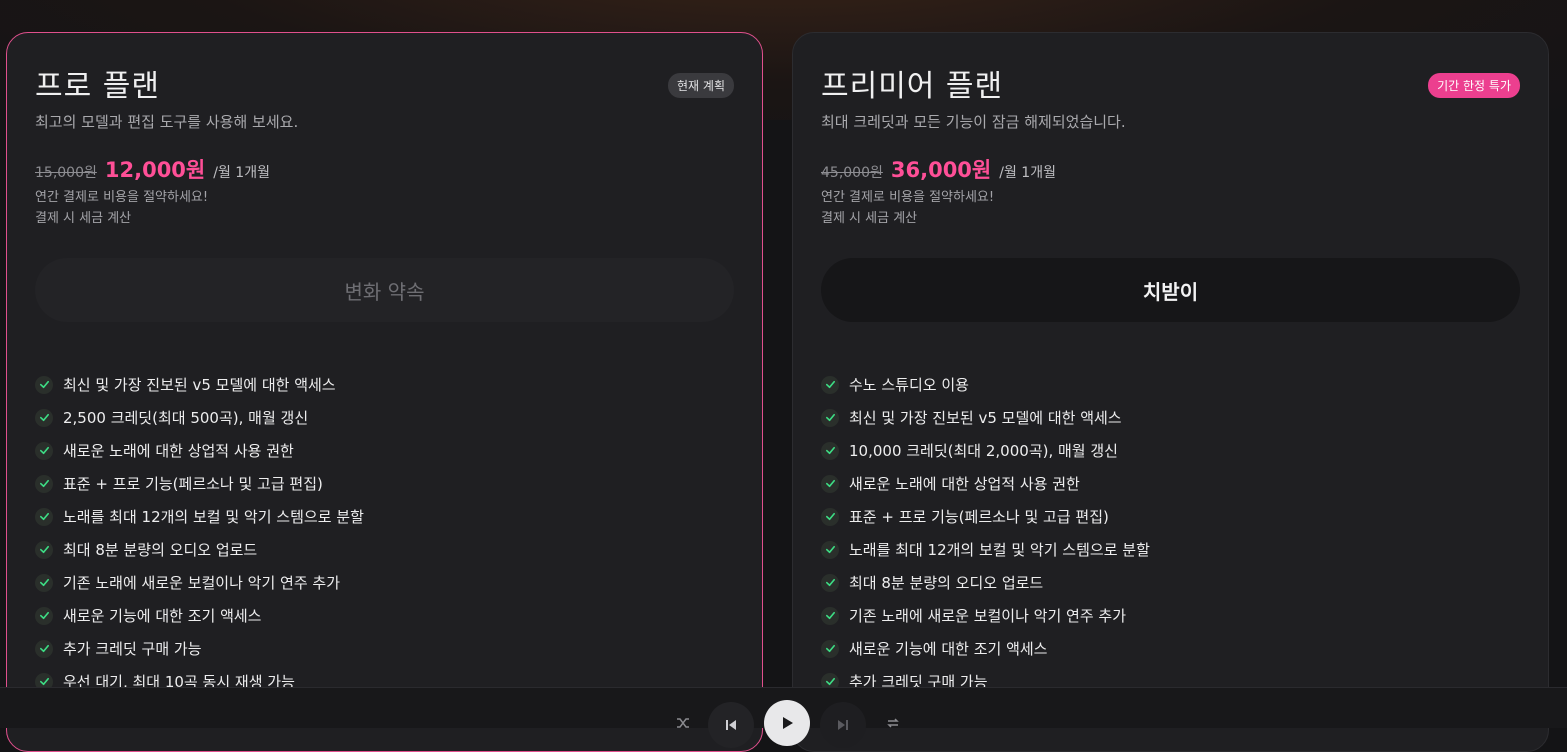  Describe the element at coordinates (893, 723) in the screenshot. I see `repeat-icon` at that location.